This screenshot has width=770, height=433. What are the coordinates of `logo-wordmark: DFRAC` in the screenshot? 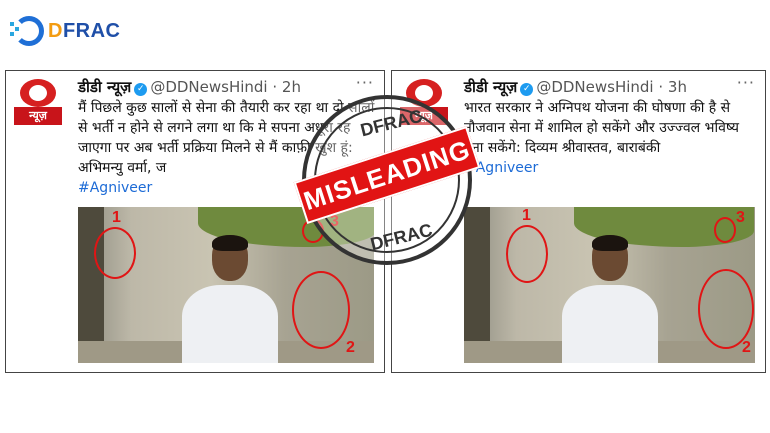 It's located at (84, 31).